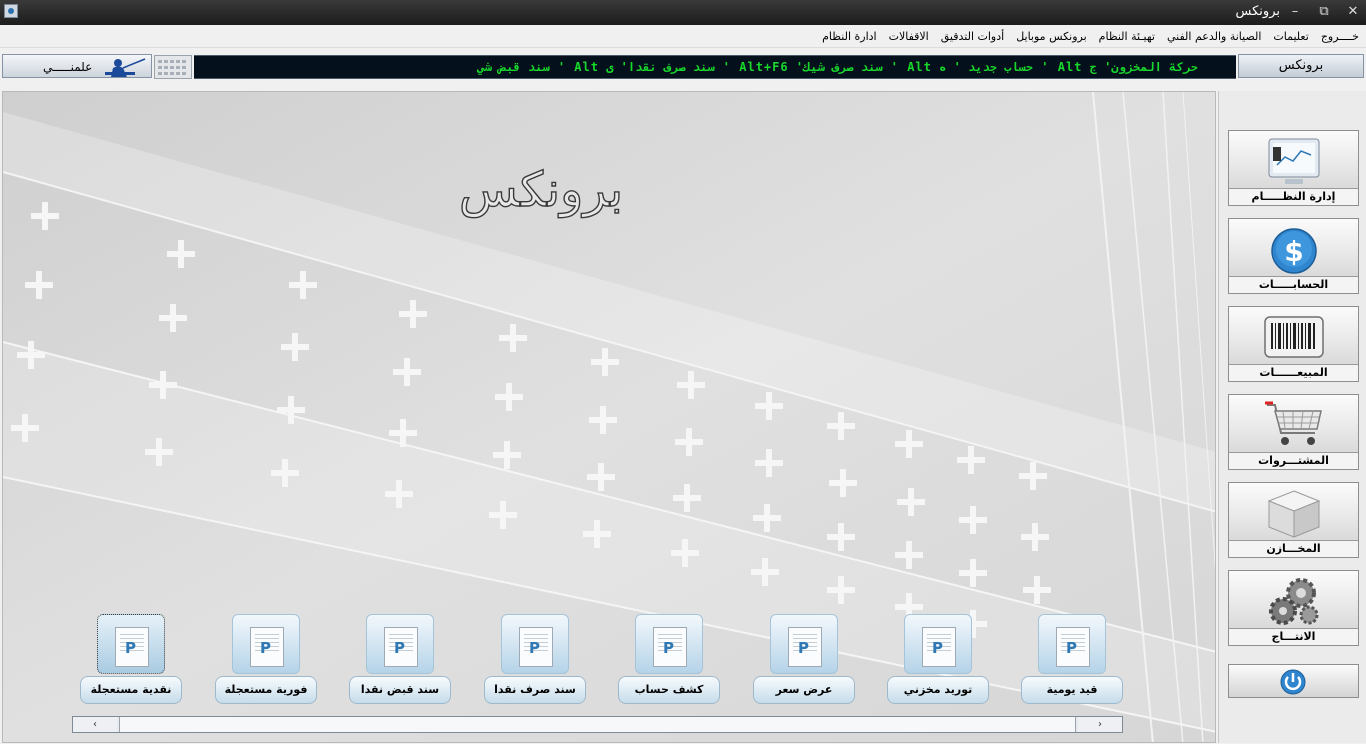 This screenshot has height=744, width=1366. What do you see at coordinates (535, 690) in the screenshot?
I see `shortcut-label: سند صرف نقدا` at bounding box center [535, 690].